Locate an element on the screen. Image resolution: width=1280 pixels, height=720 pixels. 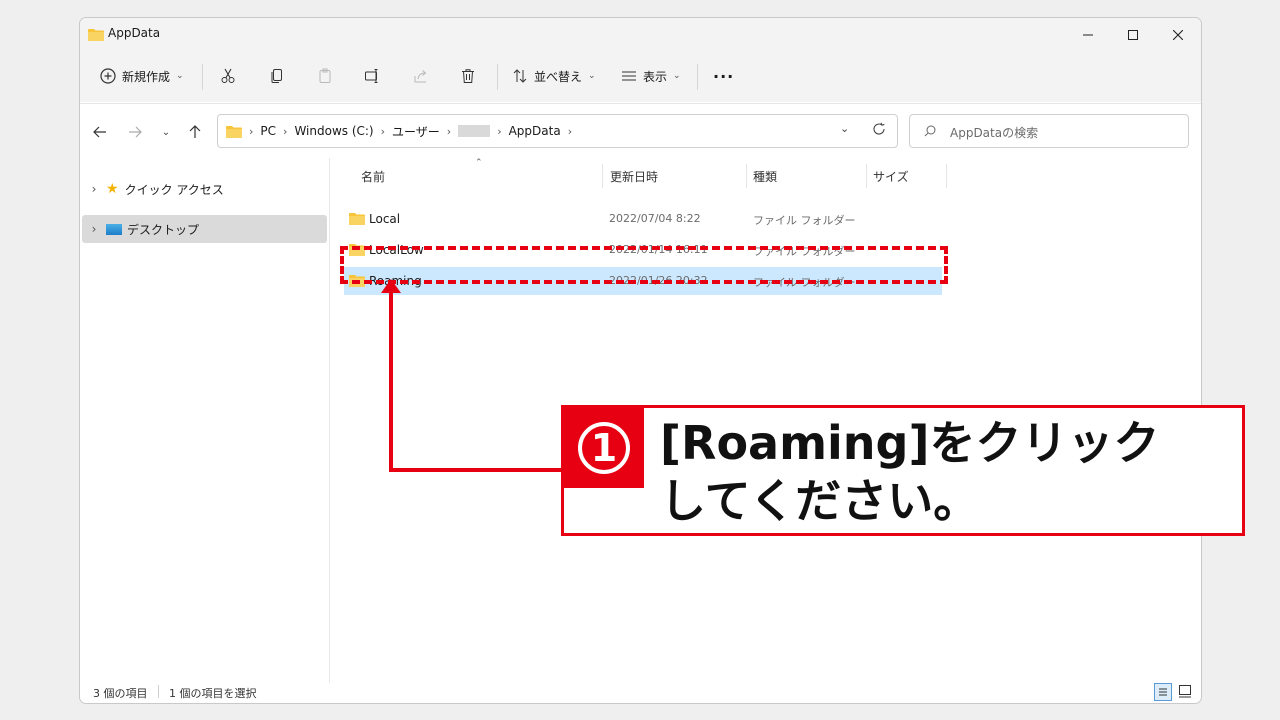
sidebar-item-quick-access: › ★ クイック アクセス is located at coordinates (204, 189).